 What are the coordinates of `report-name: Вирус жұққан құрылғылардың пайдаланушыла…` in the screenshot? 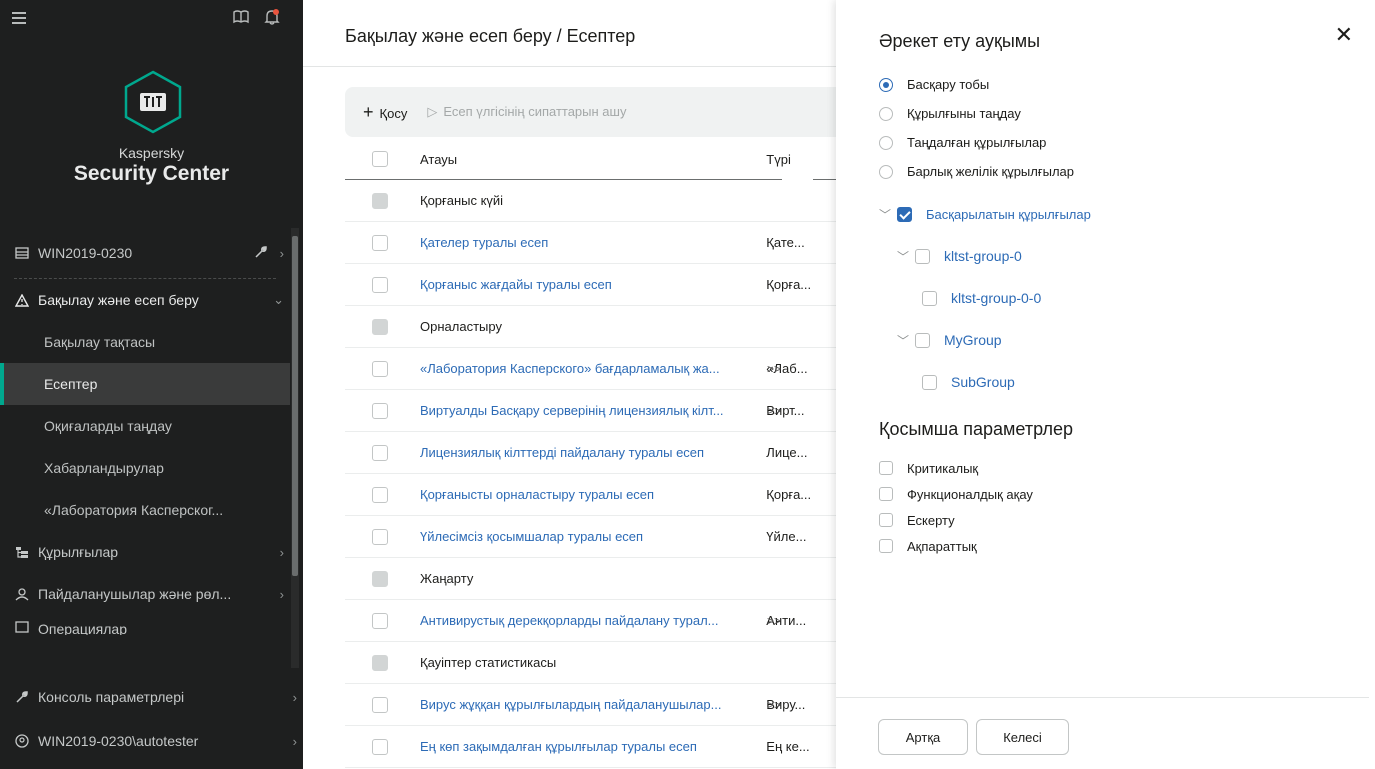 It's located at (593, 704).